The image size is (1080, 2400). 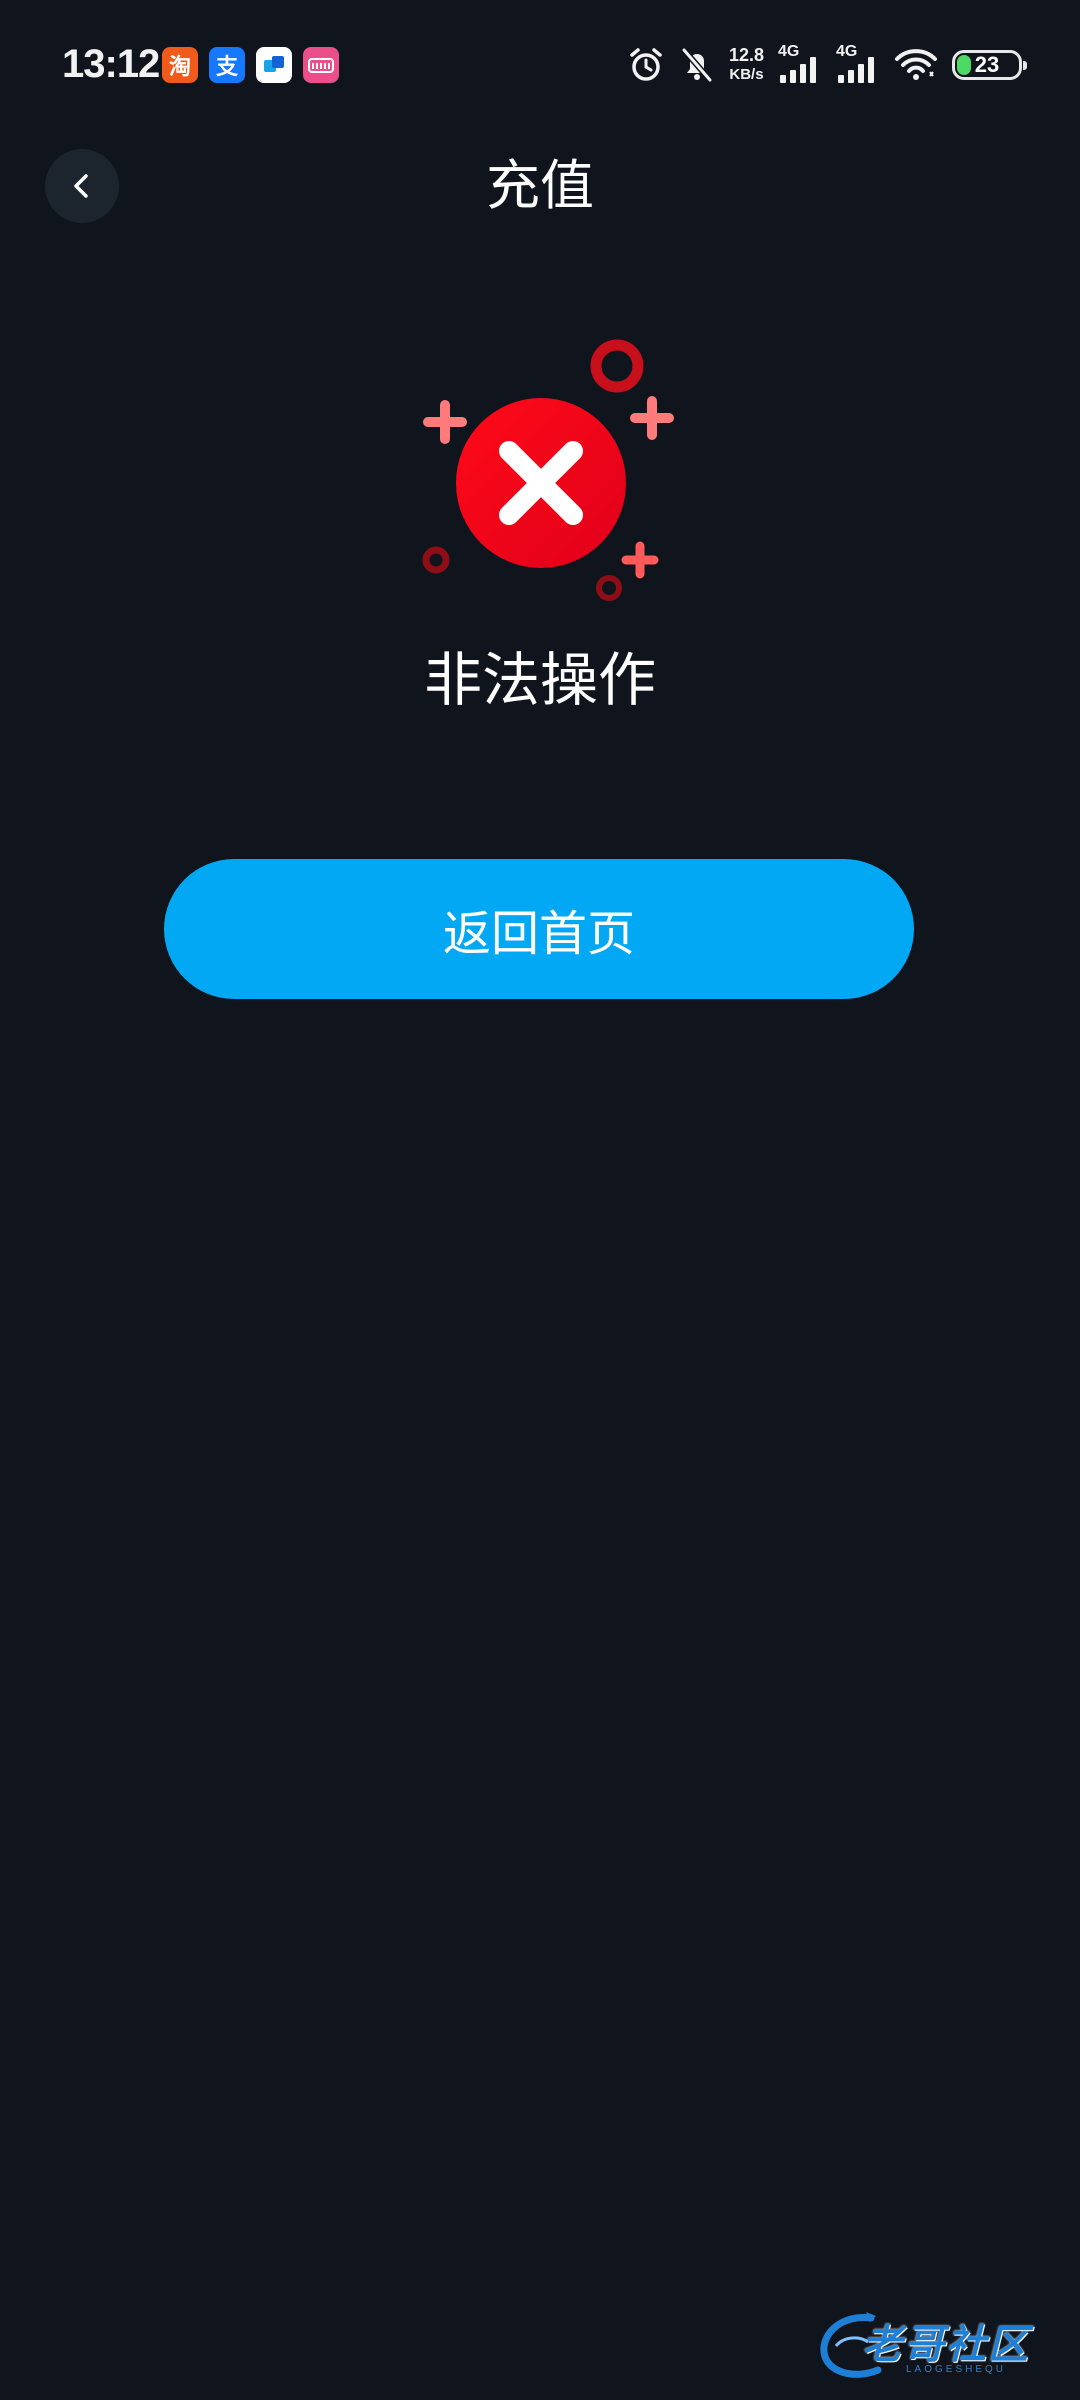 I want to click on pink-app-icon, so click(x=321, y=65).